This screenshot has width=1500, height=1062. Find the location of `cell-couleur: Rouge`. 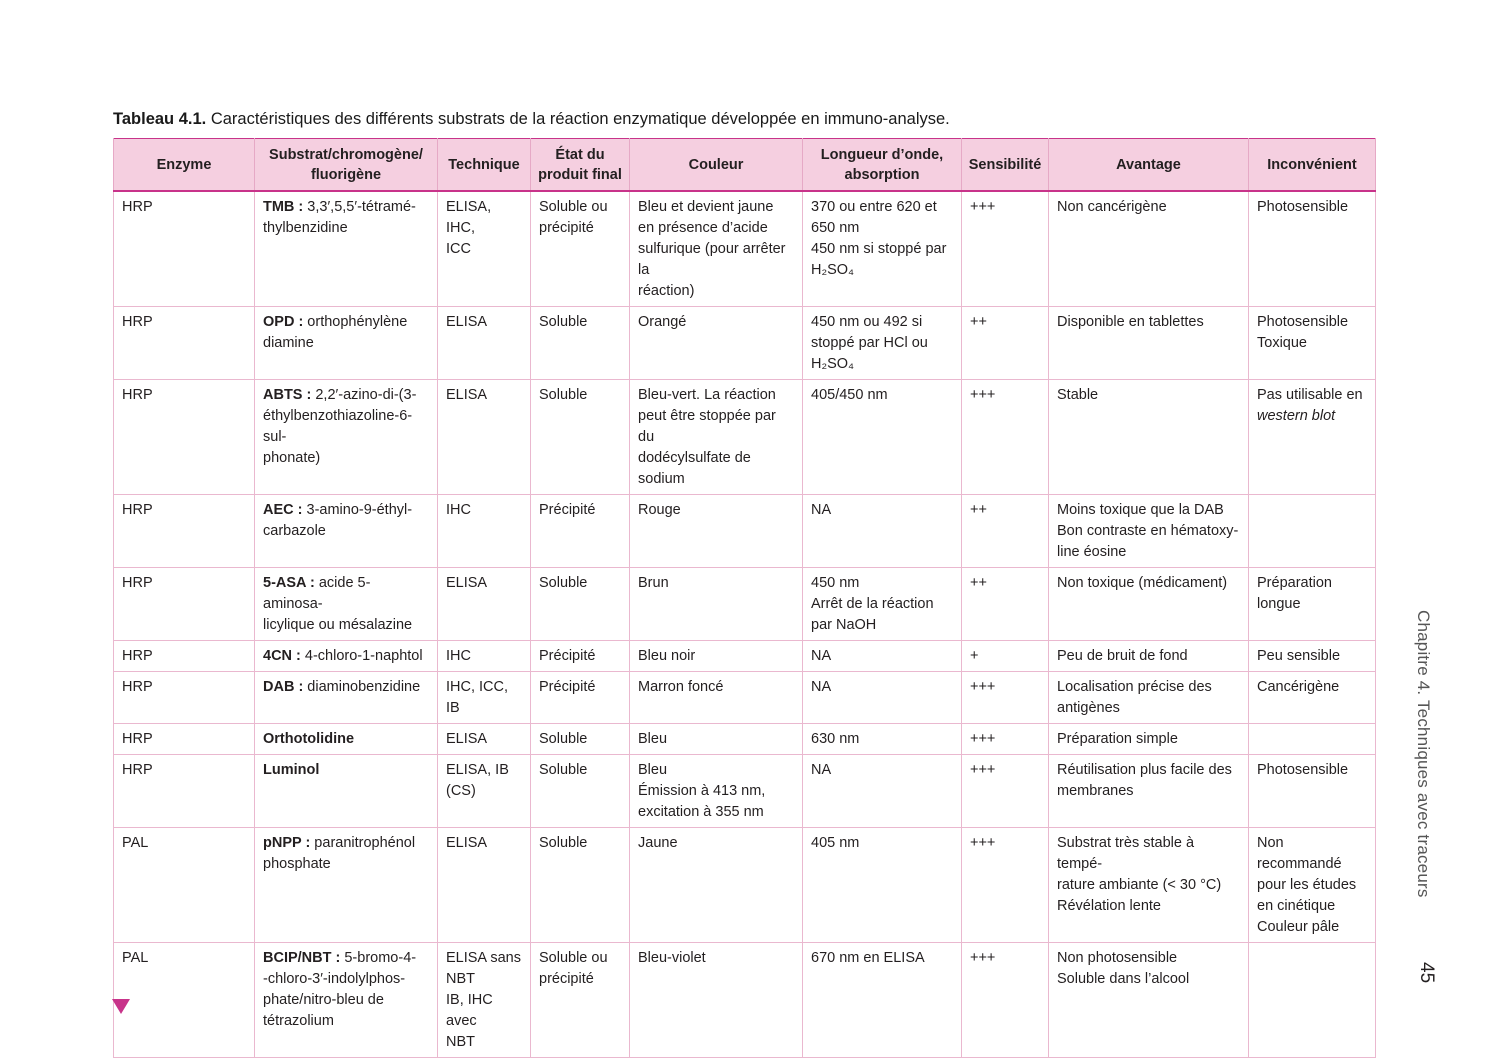

cell-couleur: Rouge is located at coordinates (716, 531).